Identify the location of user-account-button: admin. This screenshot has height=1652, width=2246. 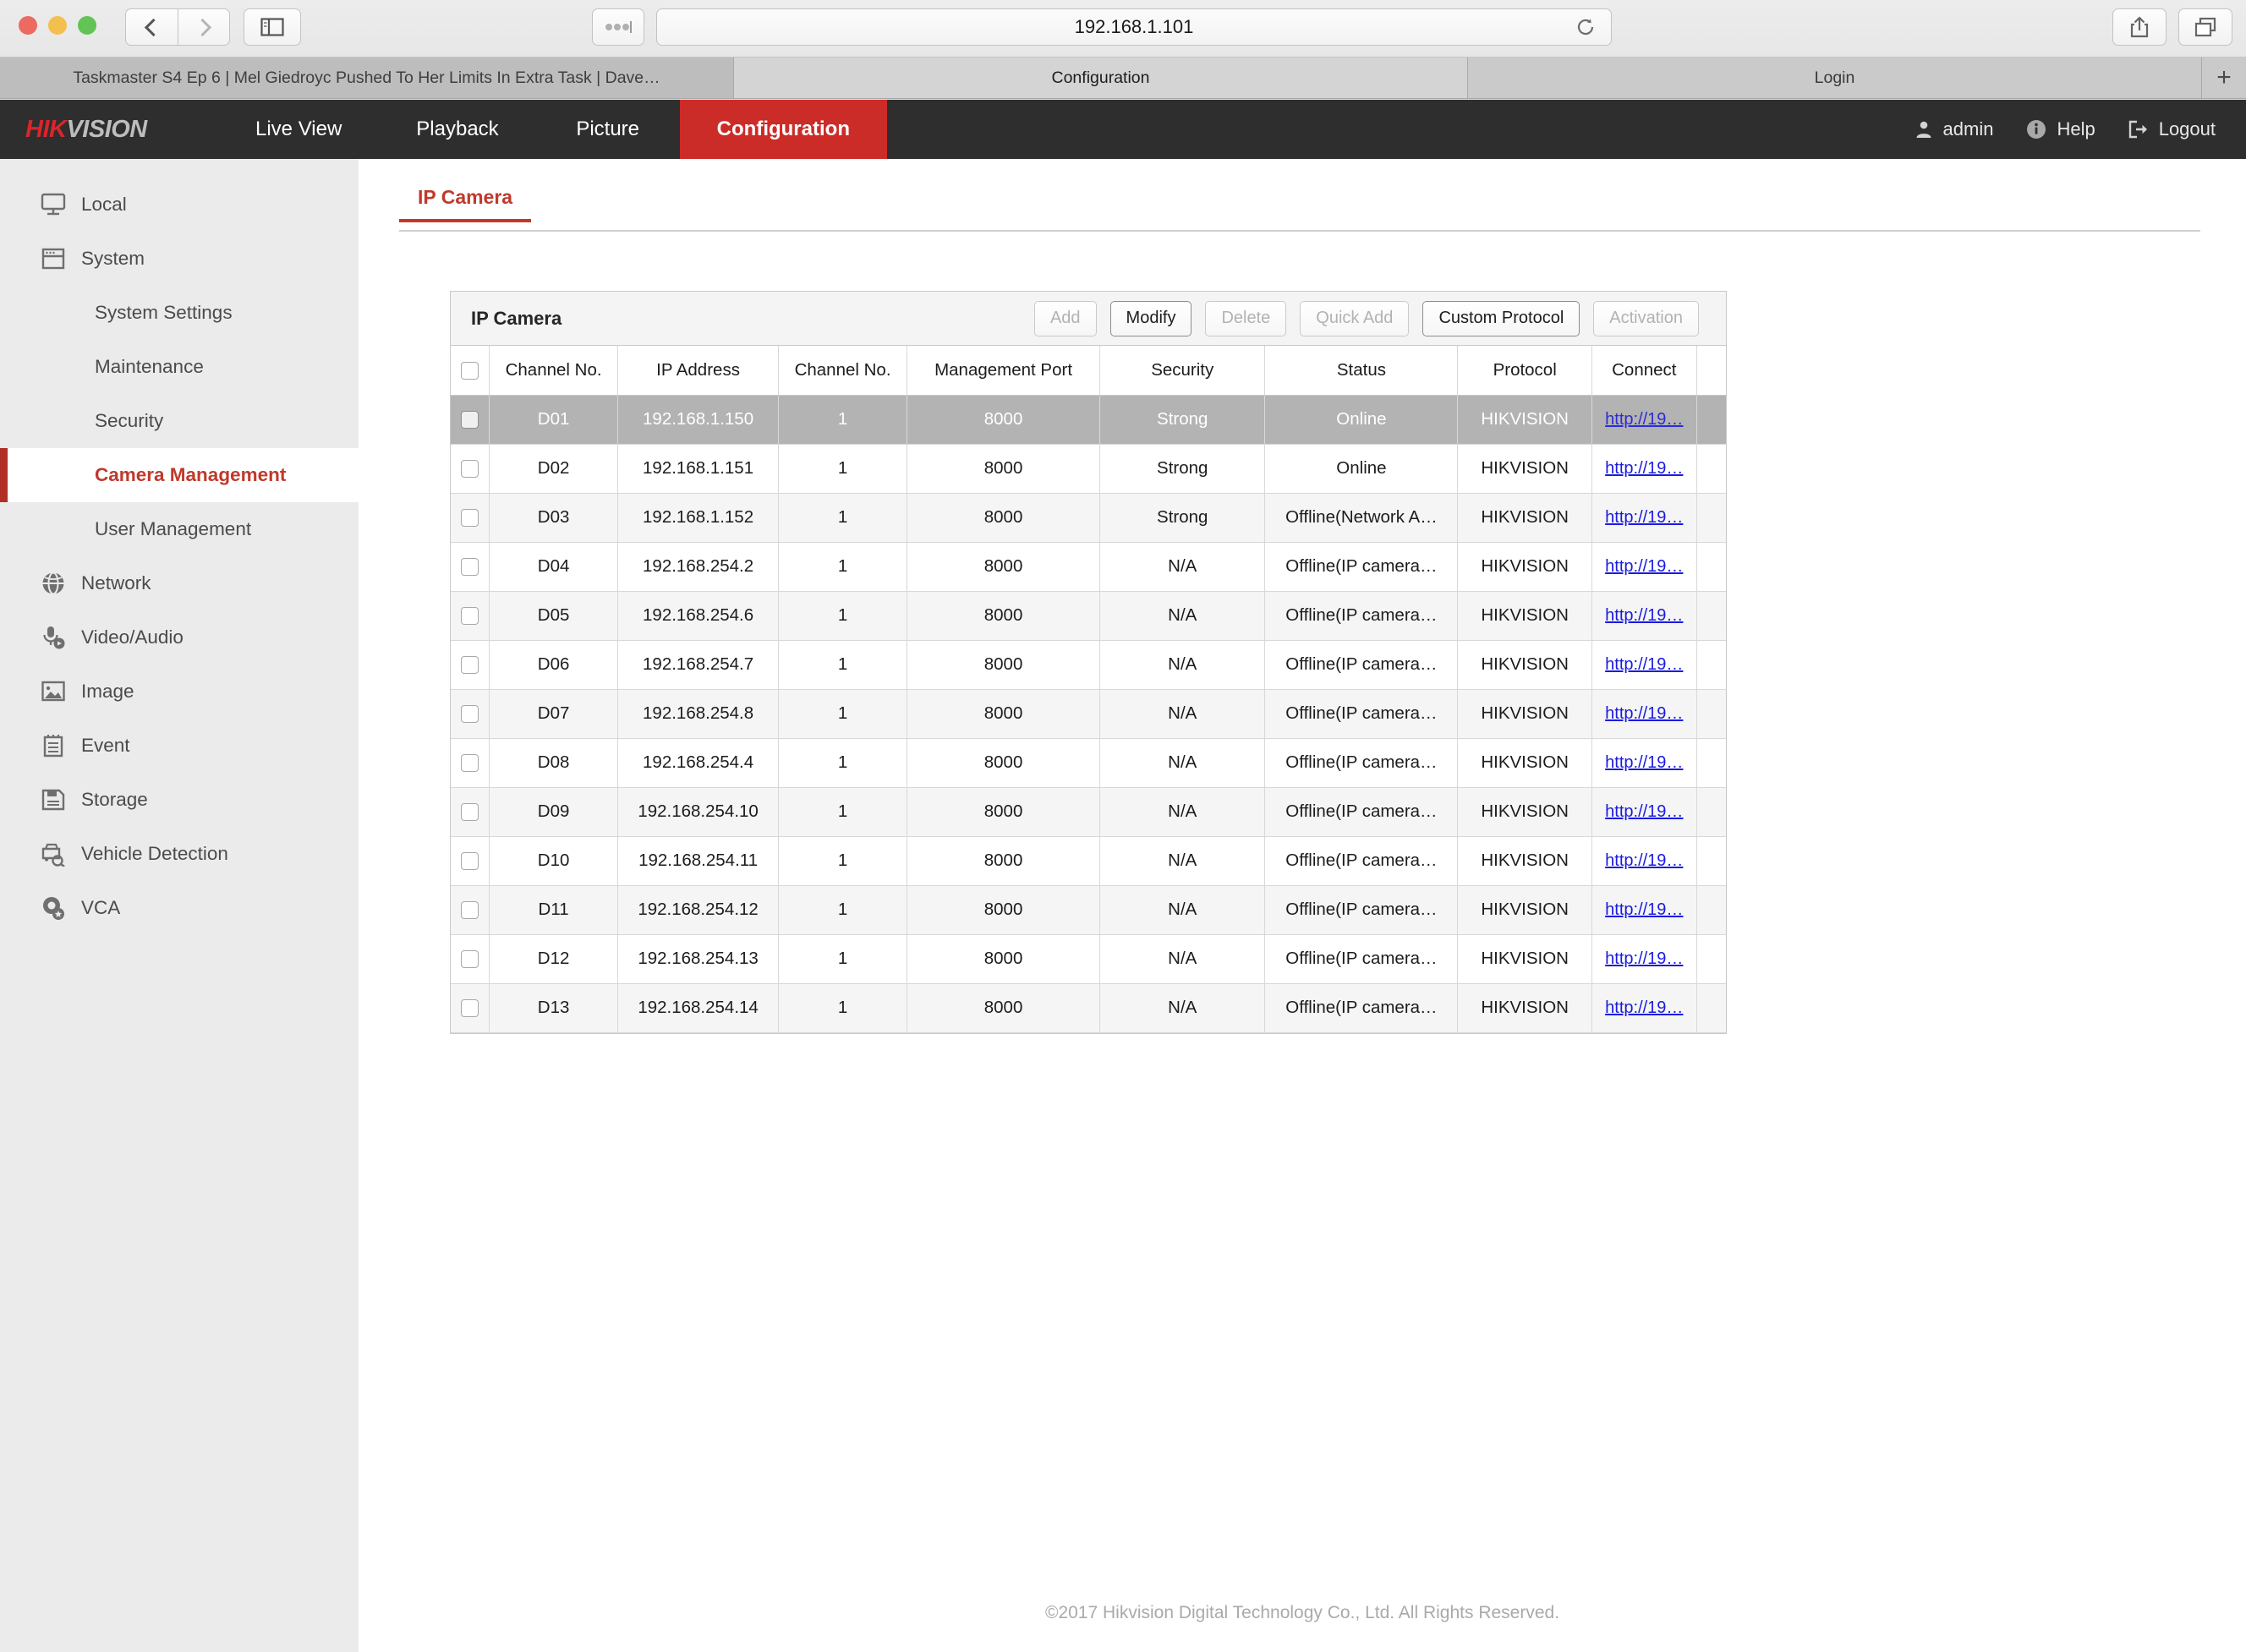
(1953, 129).